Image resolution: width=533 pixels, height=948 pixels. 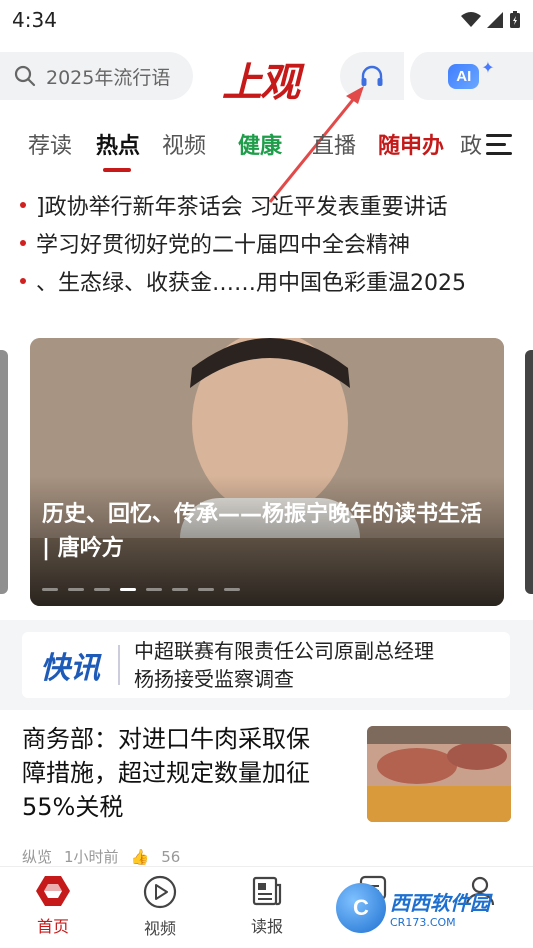 What do you see at coordinates (160, 892) in the screenshot?
I see `play-icon` at bounding box center [160, 892].